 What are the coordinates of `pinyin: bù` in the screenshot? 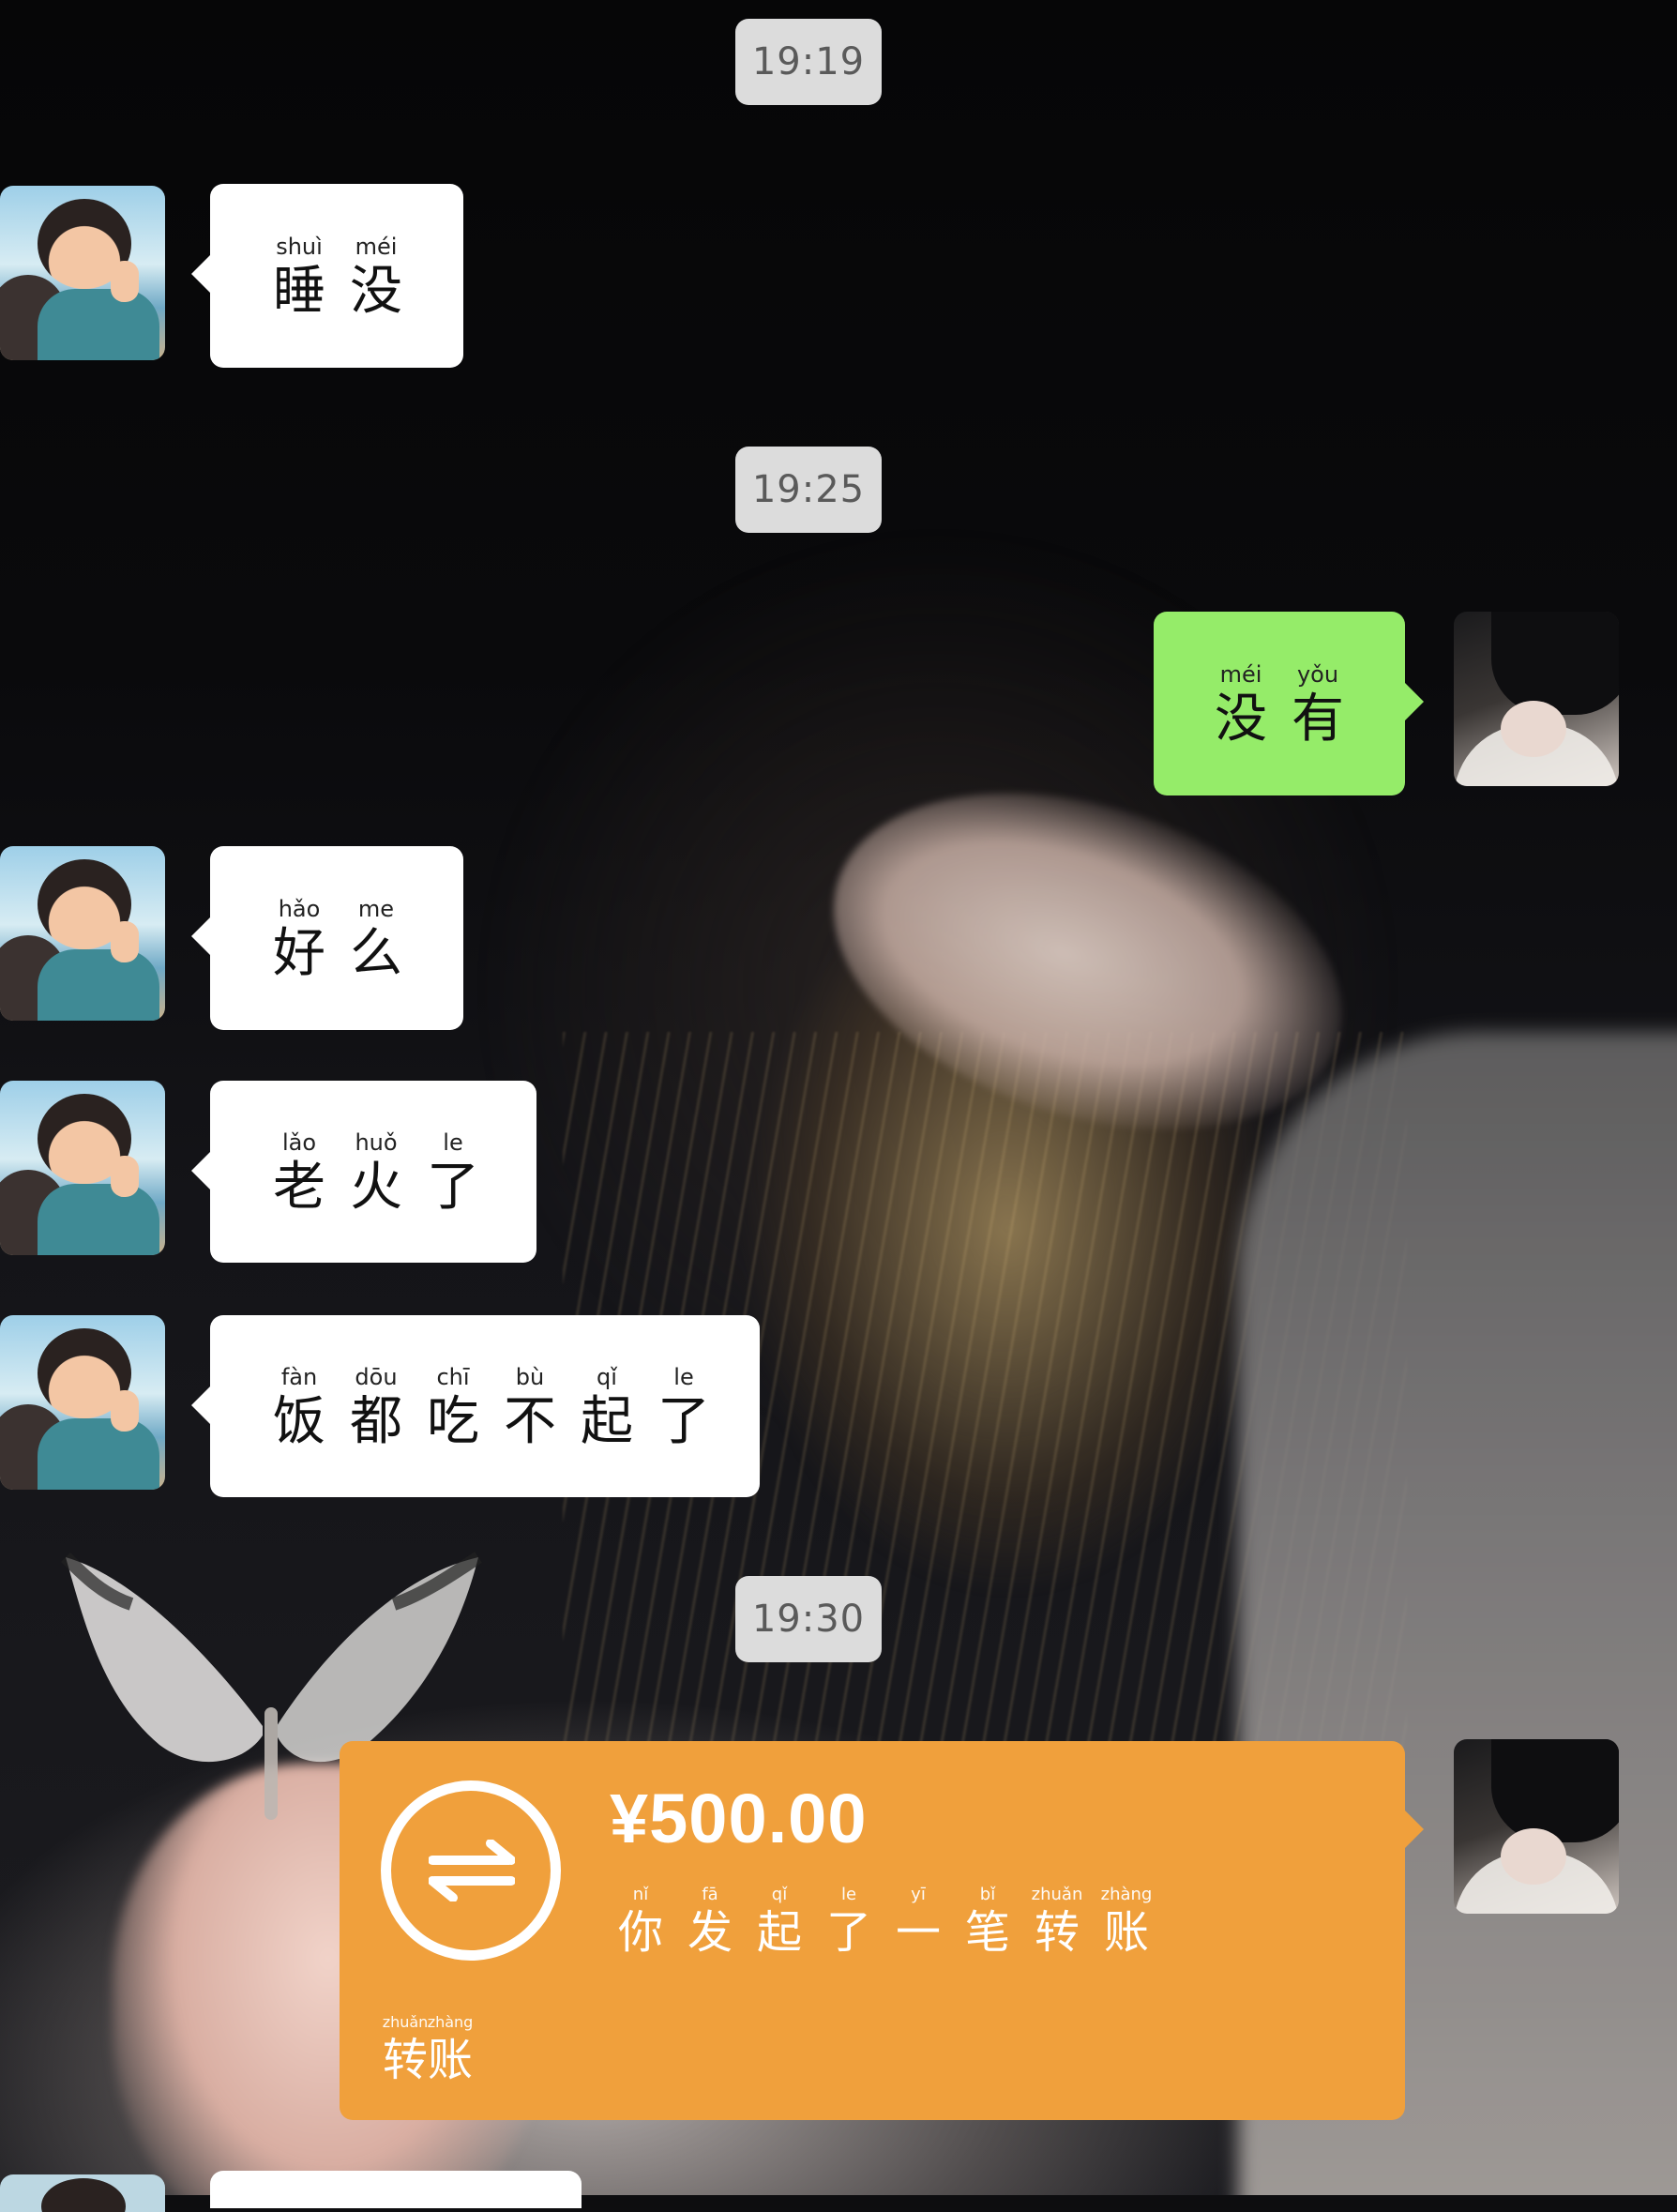 It's located at (530, 1377).